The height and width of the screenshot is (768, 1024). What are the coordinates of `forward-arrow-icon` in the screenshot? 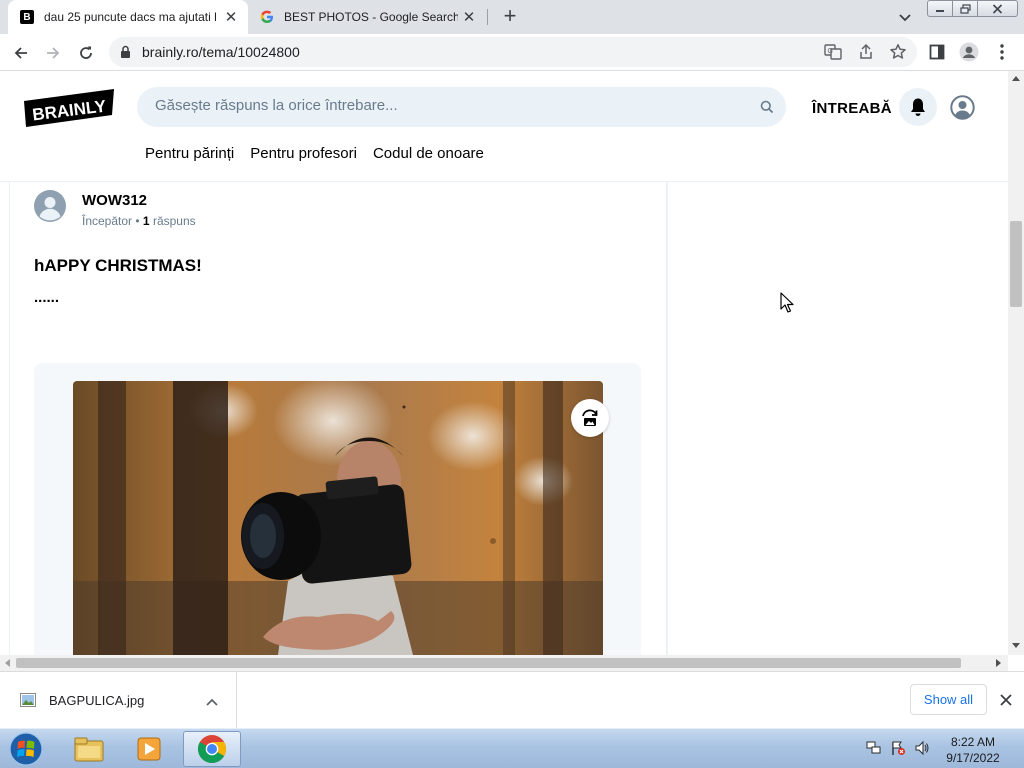 It's located at (53, 53).